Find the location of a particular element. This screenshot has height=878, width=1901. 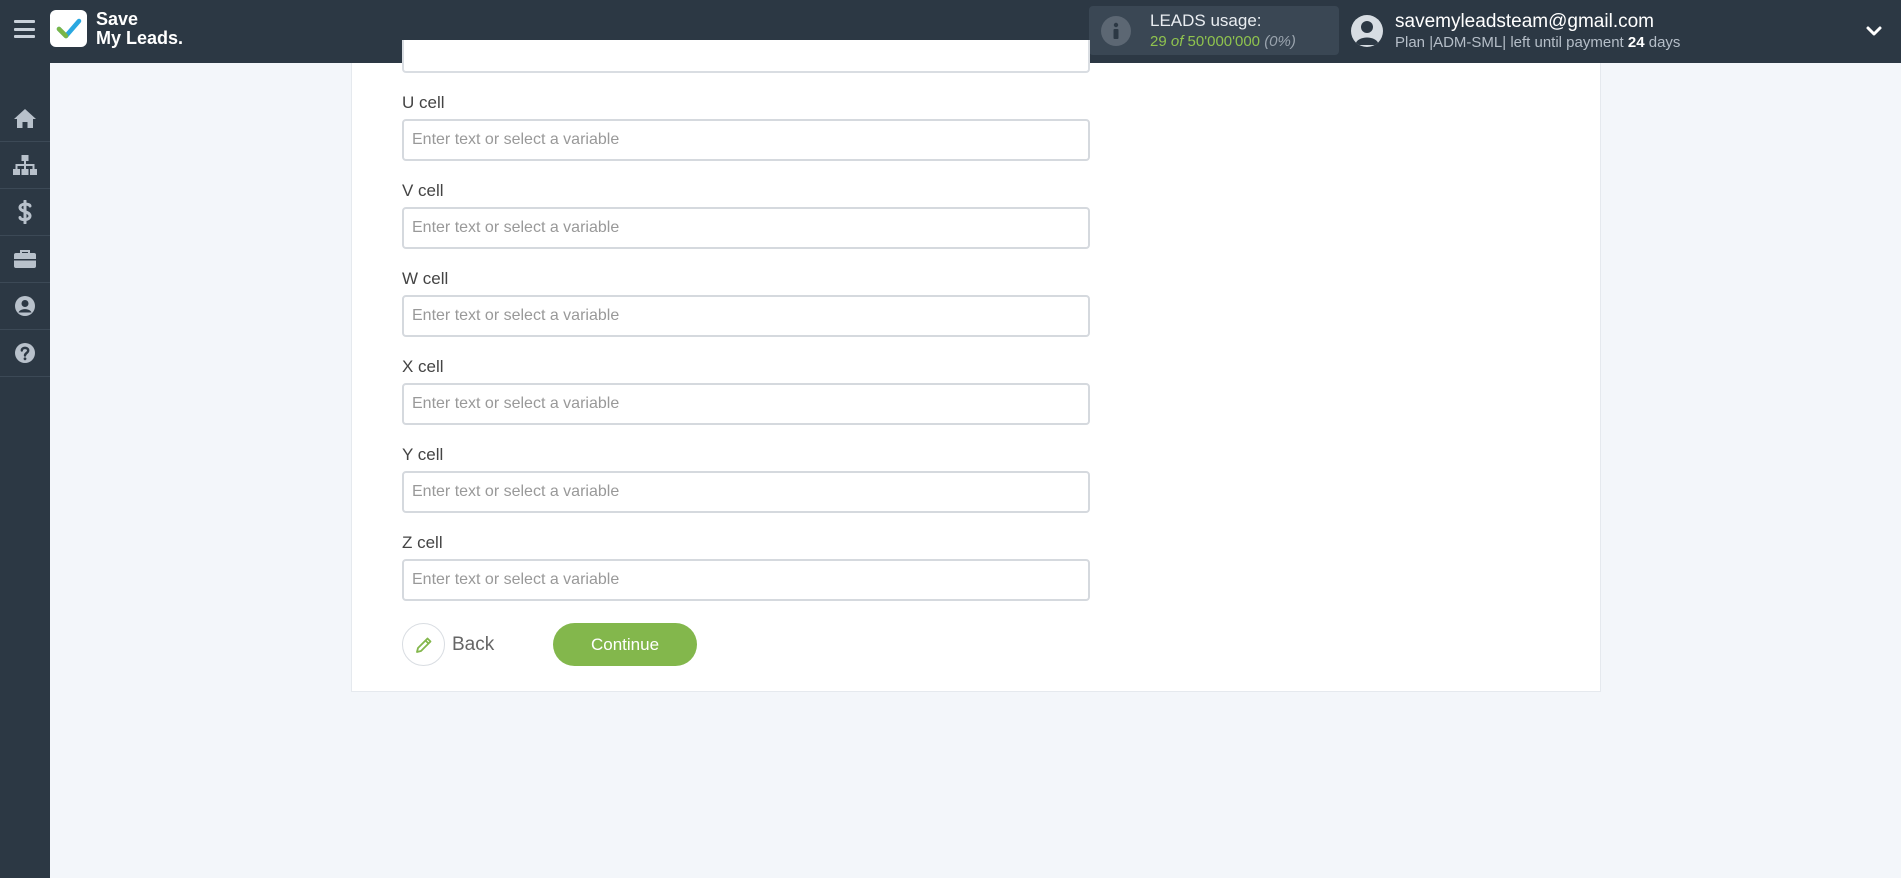

pencil-icon is located at coordinates (423, 644).